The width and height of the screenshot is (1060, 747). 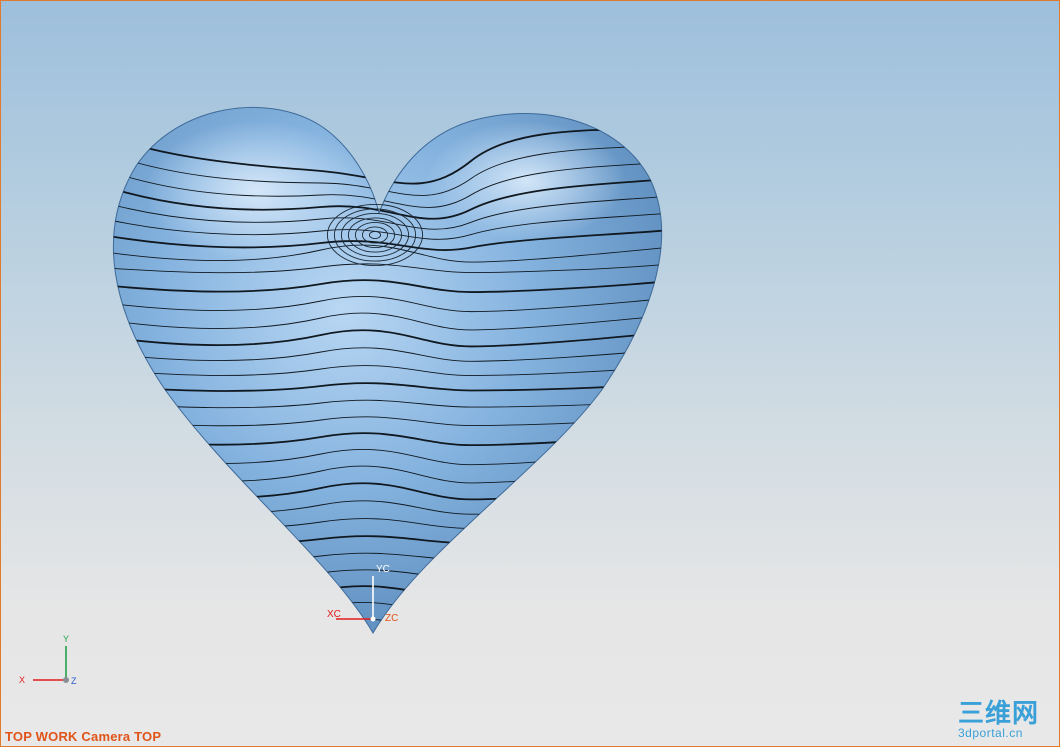 What do you see at coordinates (999, 713) in the screenshot?
I see `watermark-brand-cn: 三维网` at bounding box center [999, 713].